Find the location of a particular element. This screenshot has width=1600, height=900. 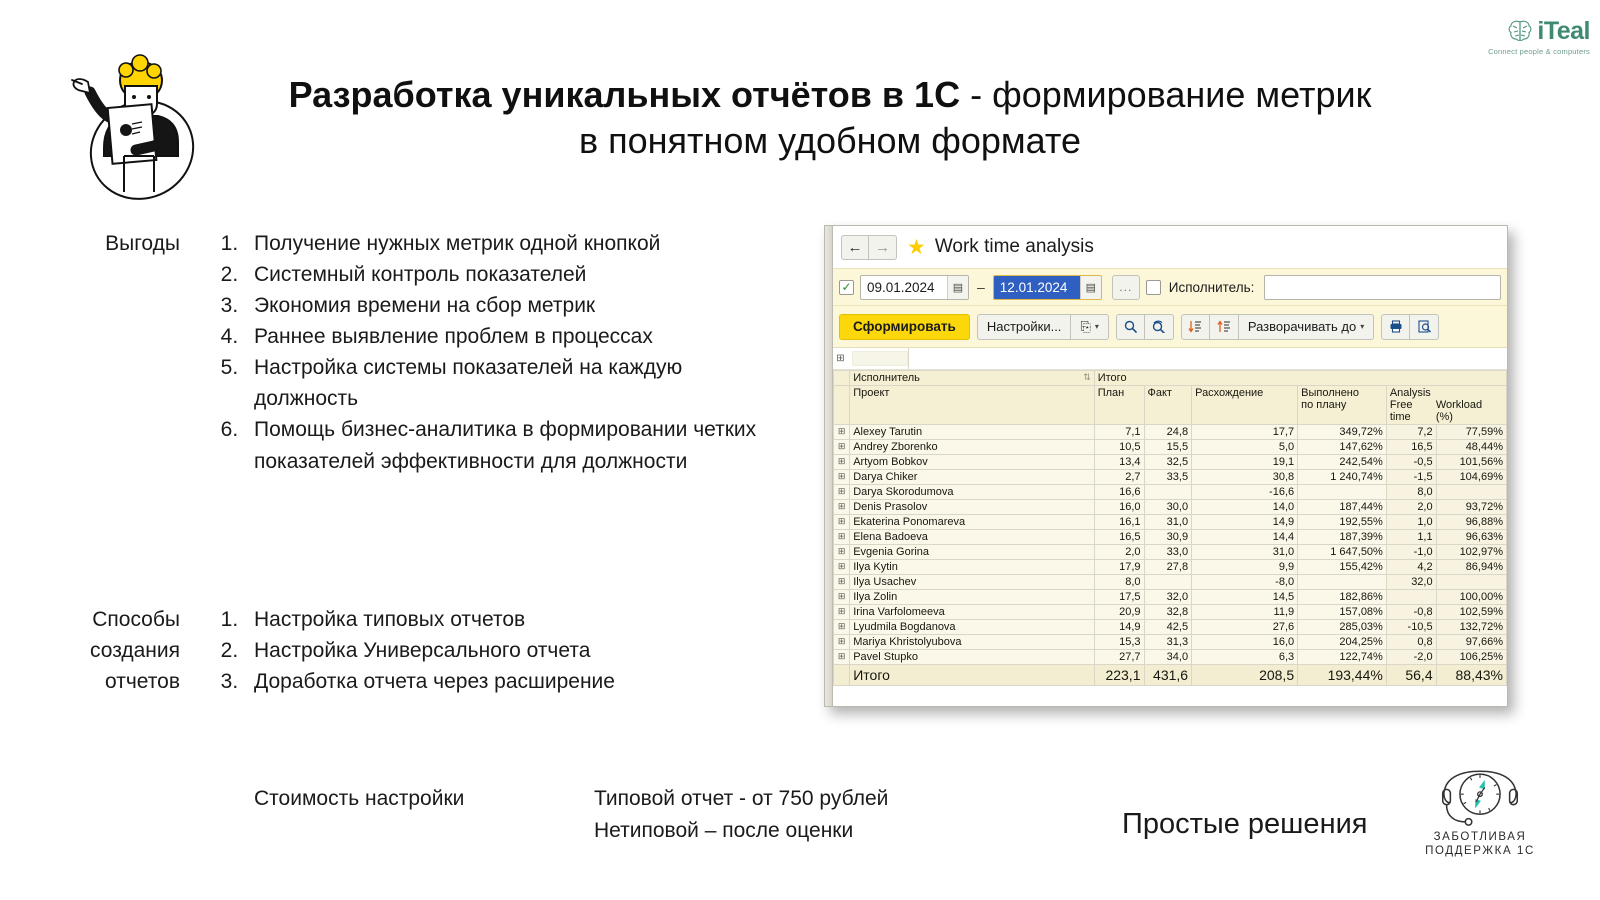

copy-settings-button: ⎘ ▾ is located at coordinates (1090, 326).